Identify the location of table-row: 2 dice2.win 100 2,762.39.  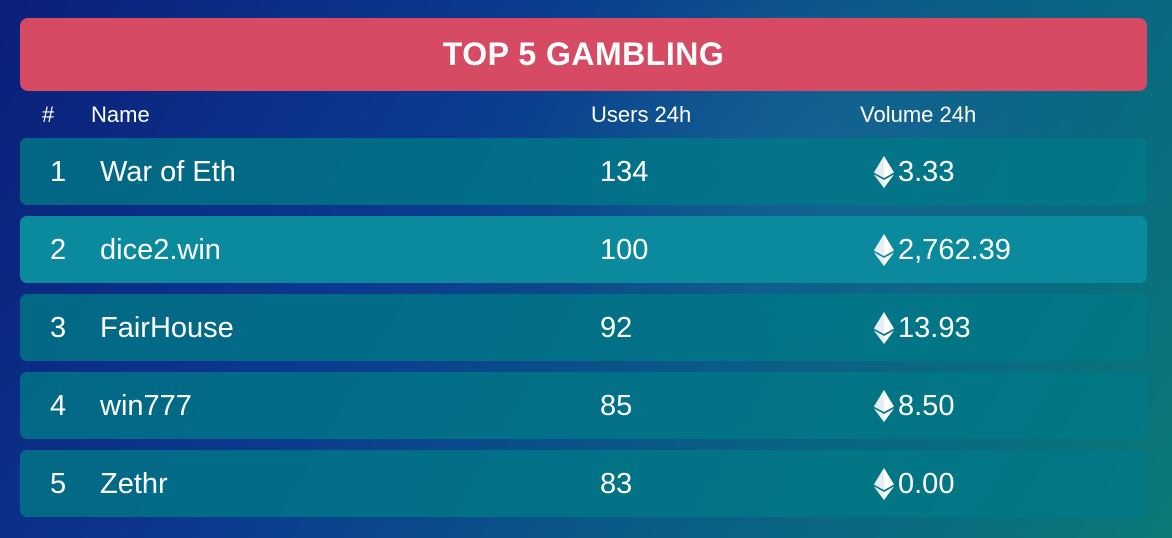
(583, 249).